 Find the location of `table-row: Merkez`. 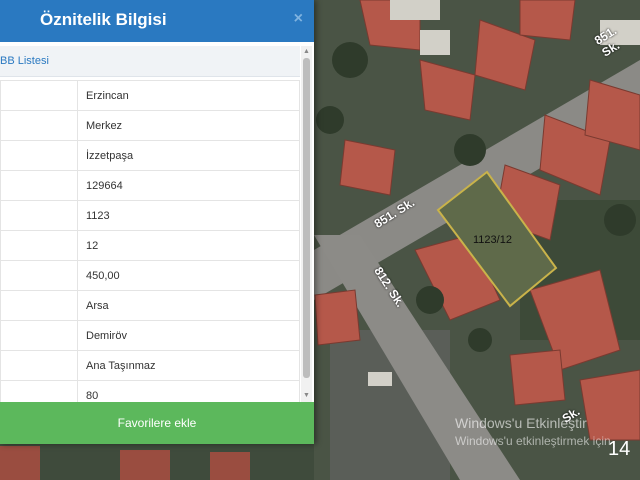

table-row: Merkez is located at coordinates (150, 125).